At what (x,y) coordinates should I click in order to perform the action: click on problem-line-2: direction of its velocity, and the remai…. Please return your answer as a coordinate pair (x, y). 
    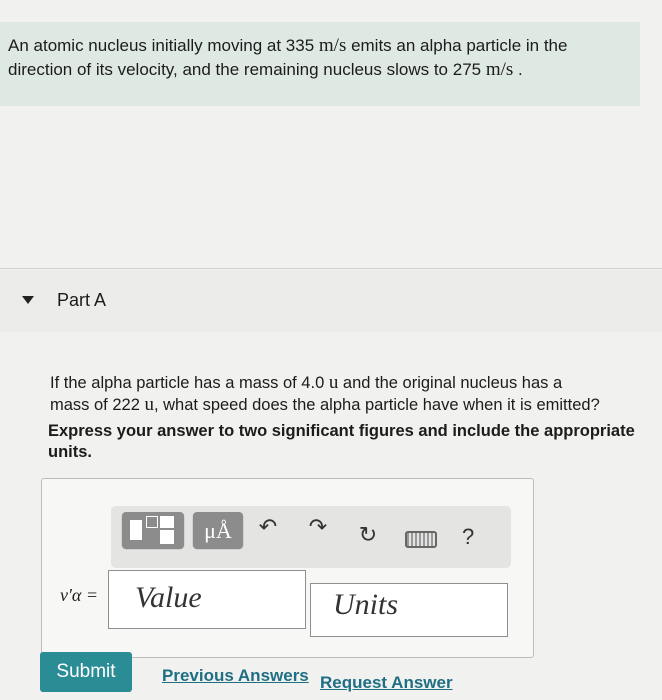
    Looking at the image, I should click on (265, 69).